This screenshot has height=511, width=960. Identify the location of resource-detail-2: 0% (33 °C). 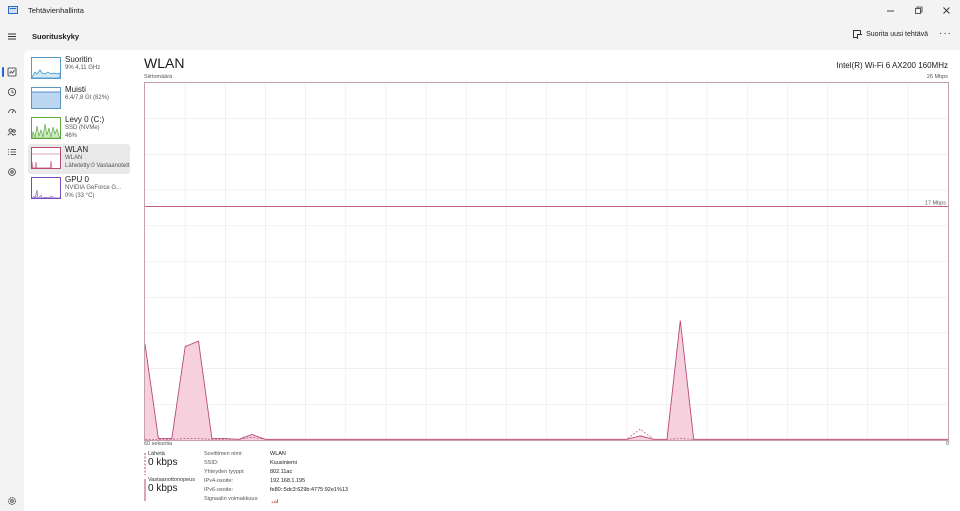
(80, 195).